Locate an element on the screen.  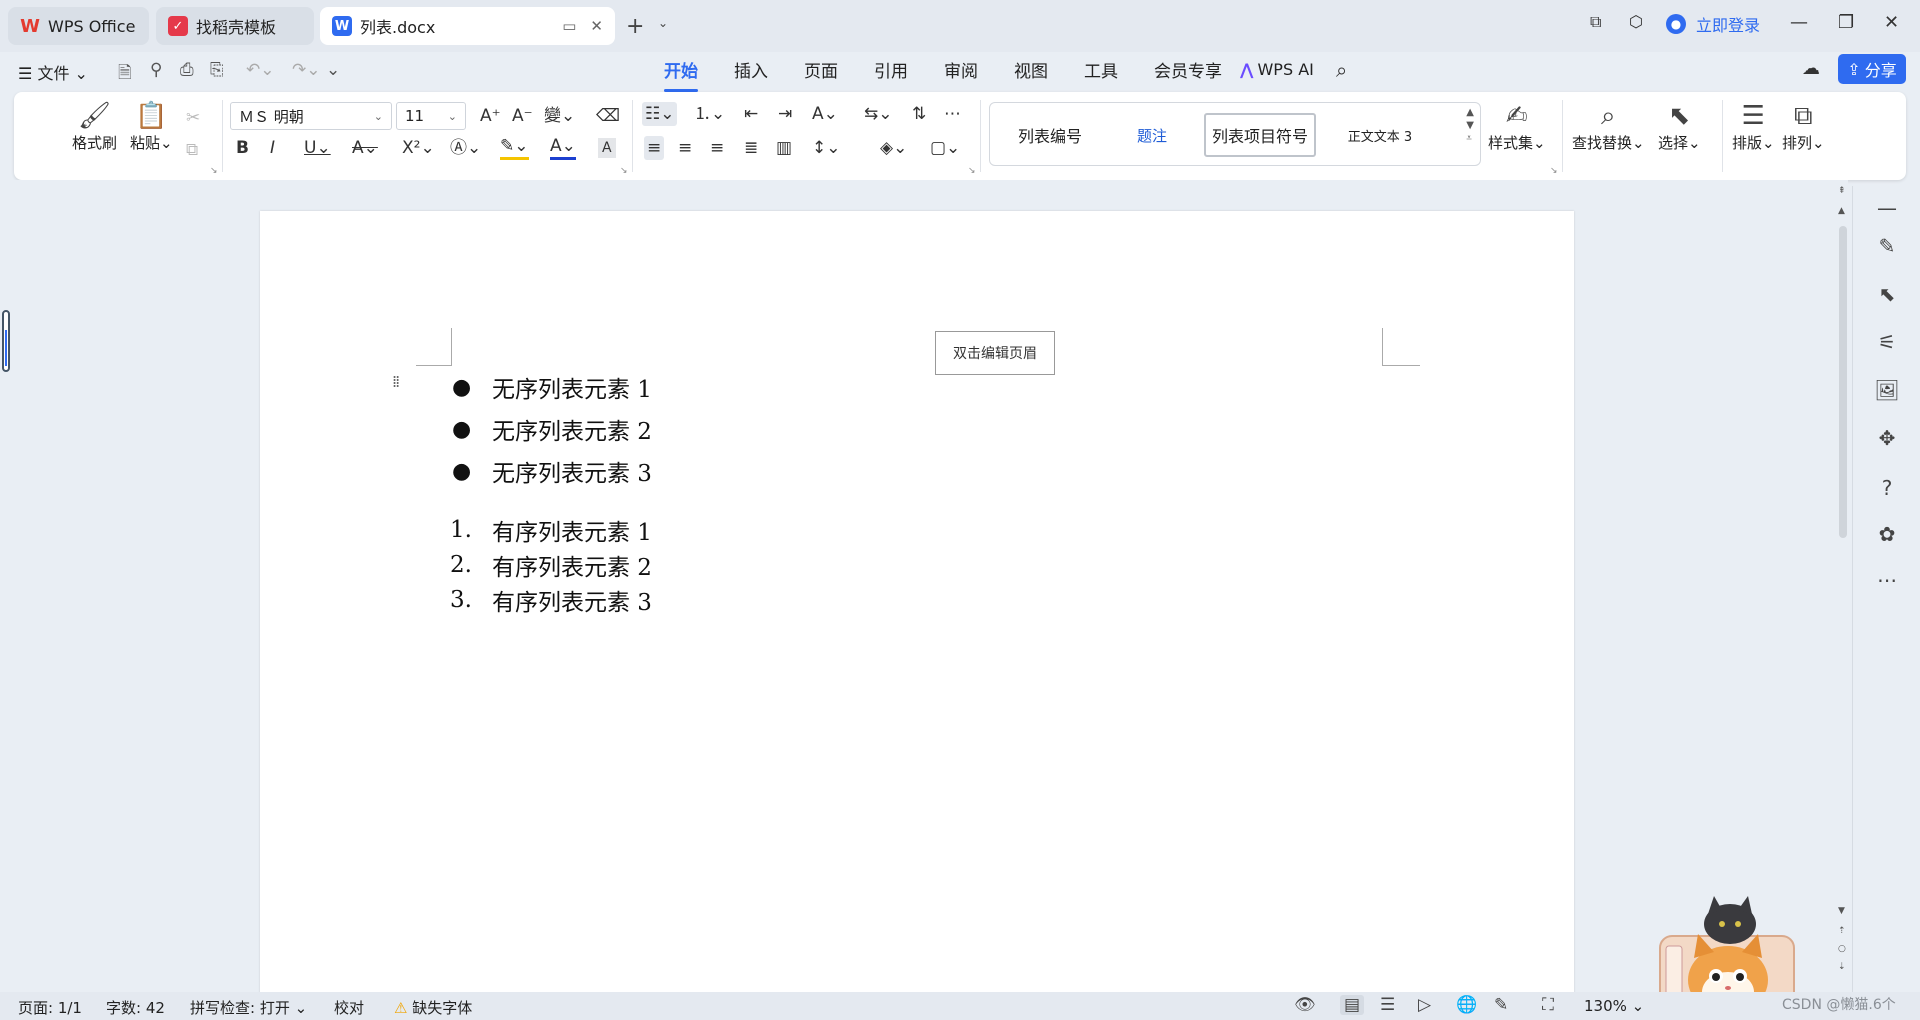
proofread-button: 校对 is located at coordinates (349, 1007).